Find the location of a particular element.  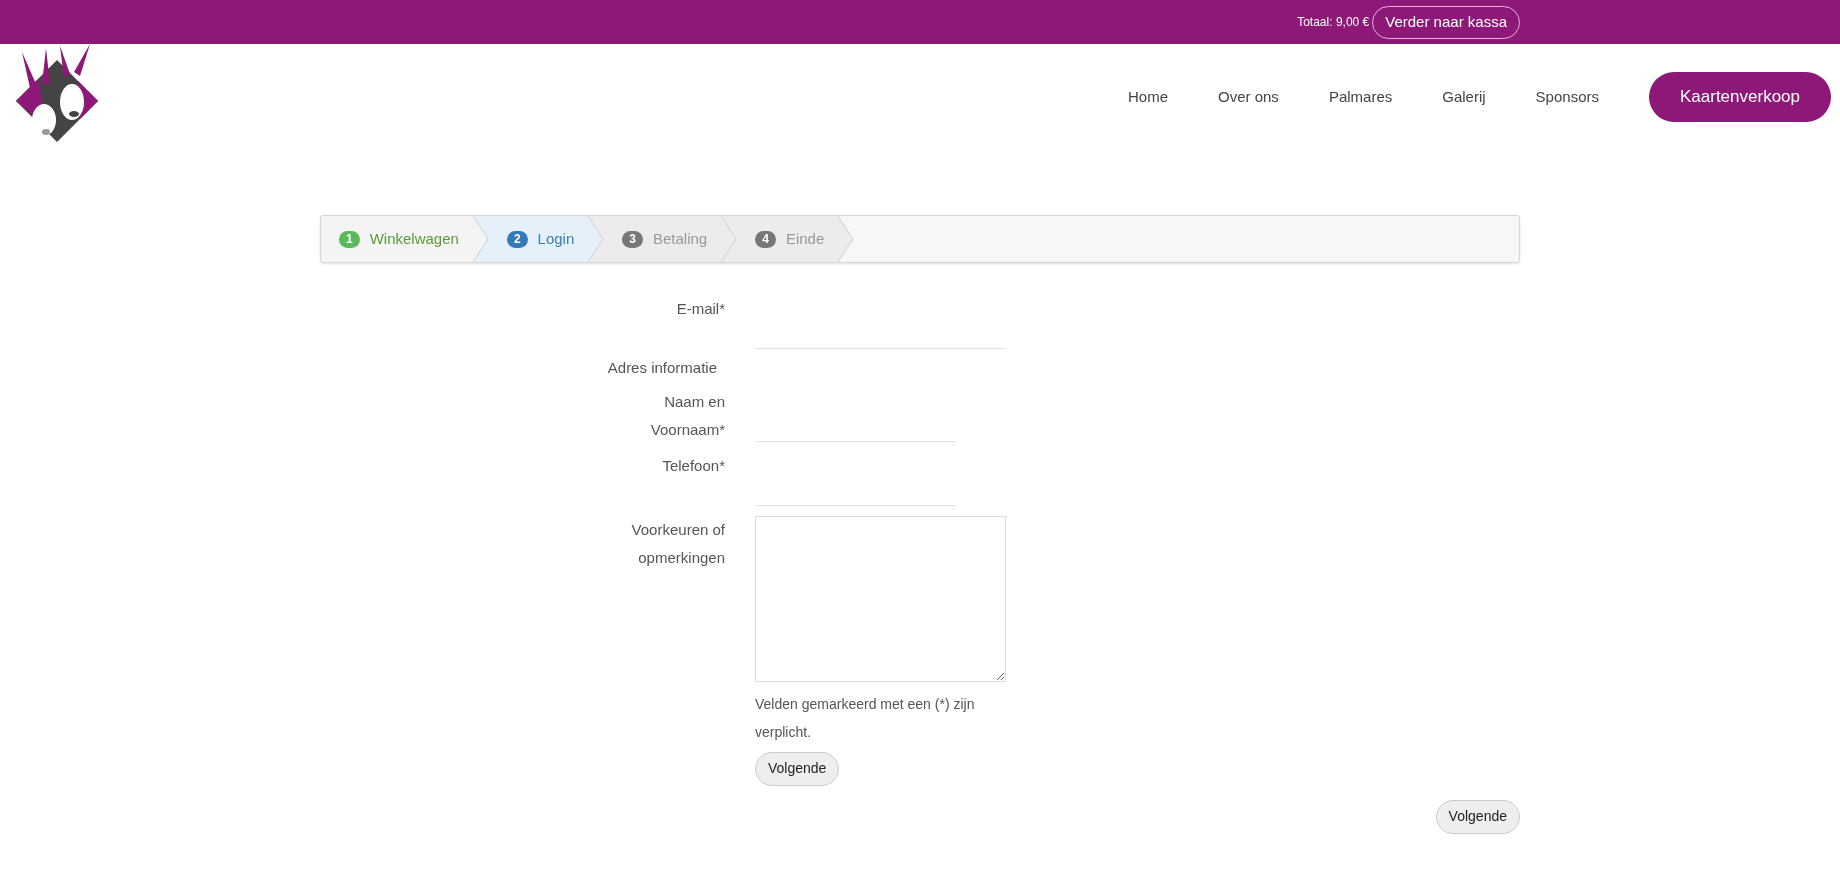

field-label: E-mail* is located at coordinates (700, 308).